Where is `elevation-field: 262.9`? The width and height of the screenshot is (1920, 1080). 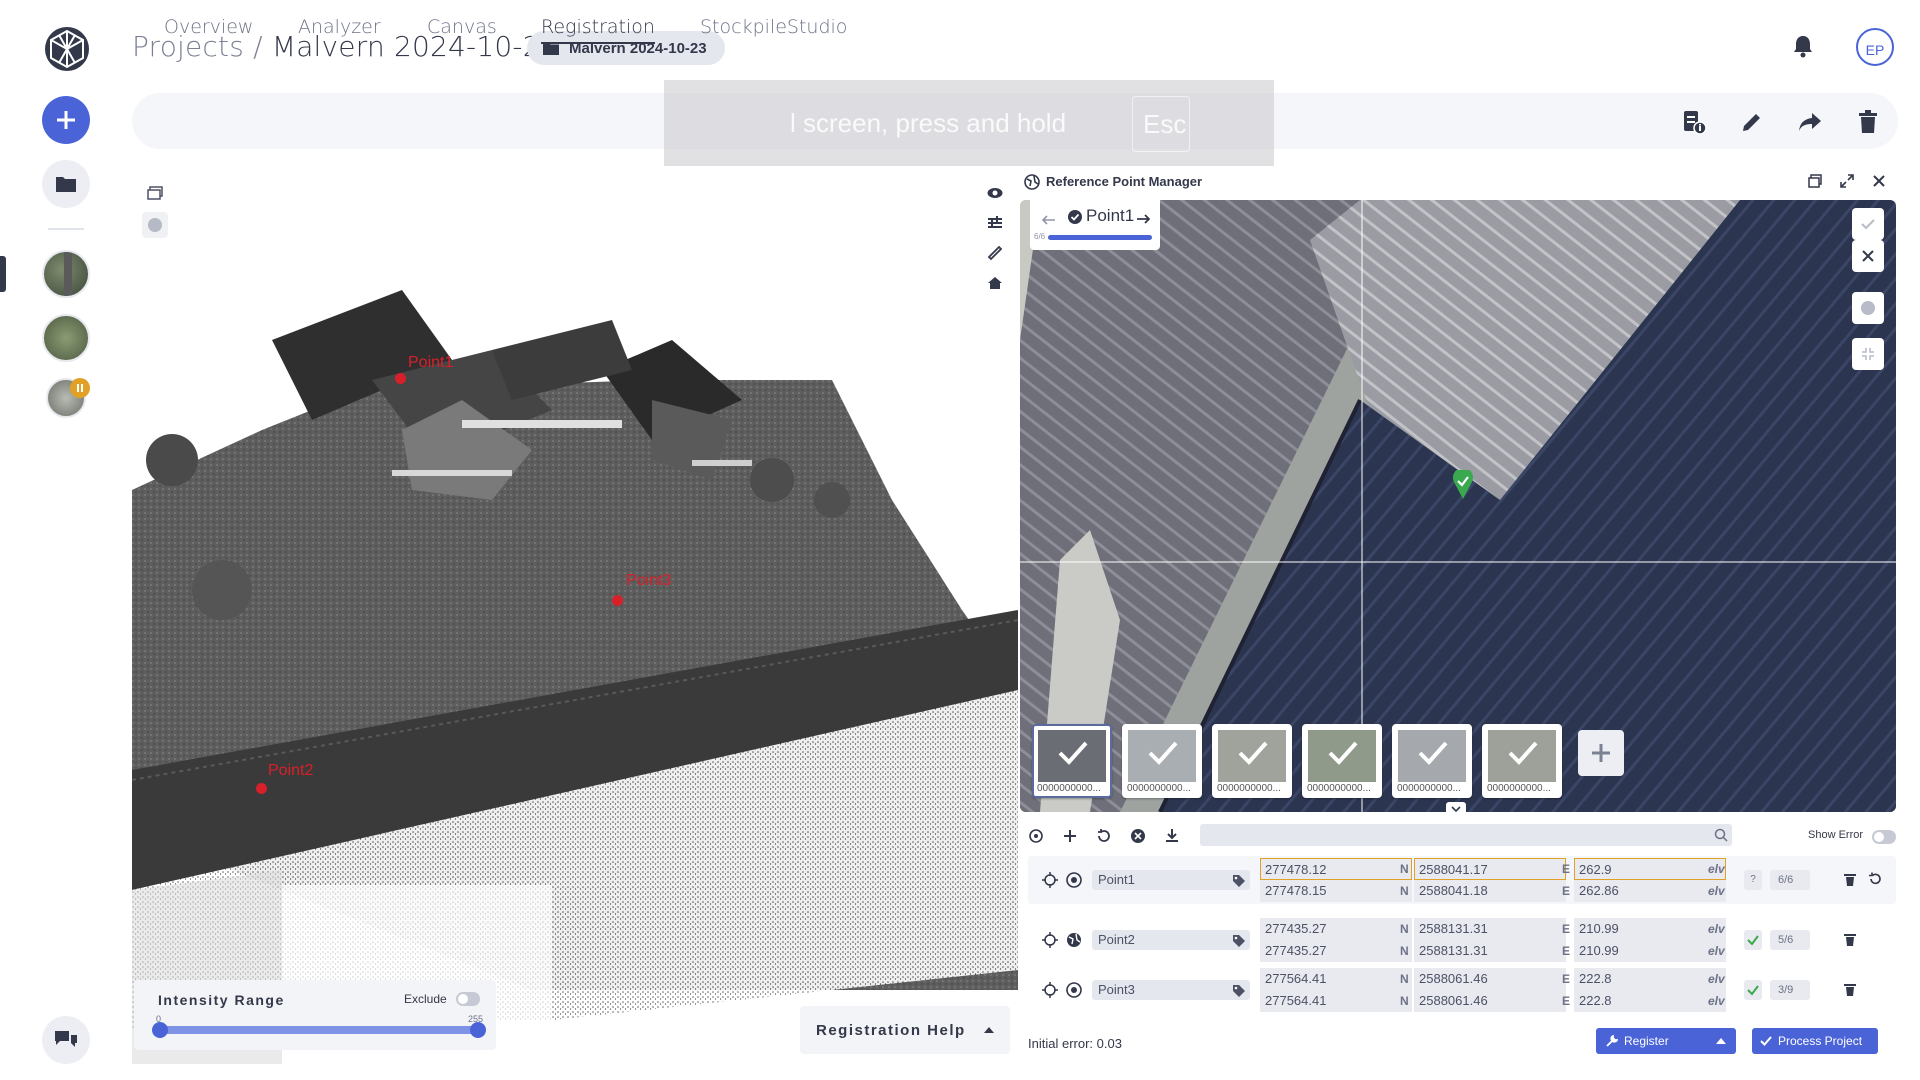 elevation-field: 262.9 is located at coordinates (1650, 869).